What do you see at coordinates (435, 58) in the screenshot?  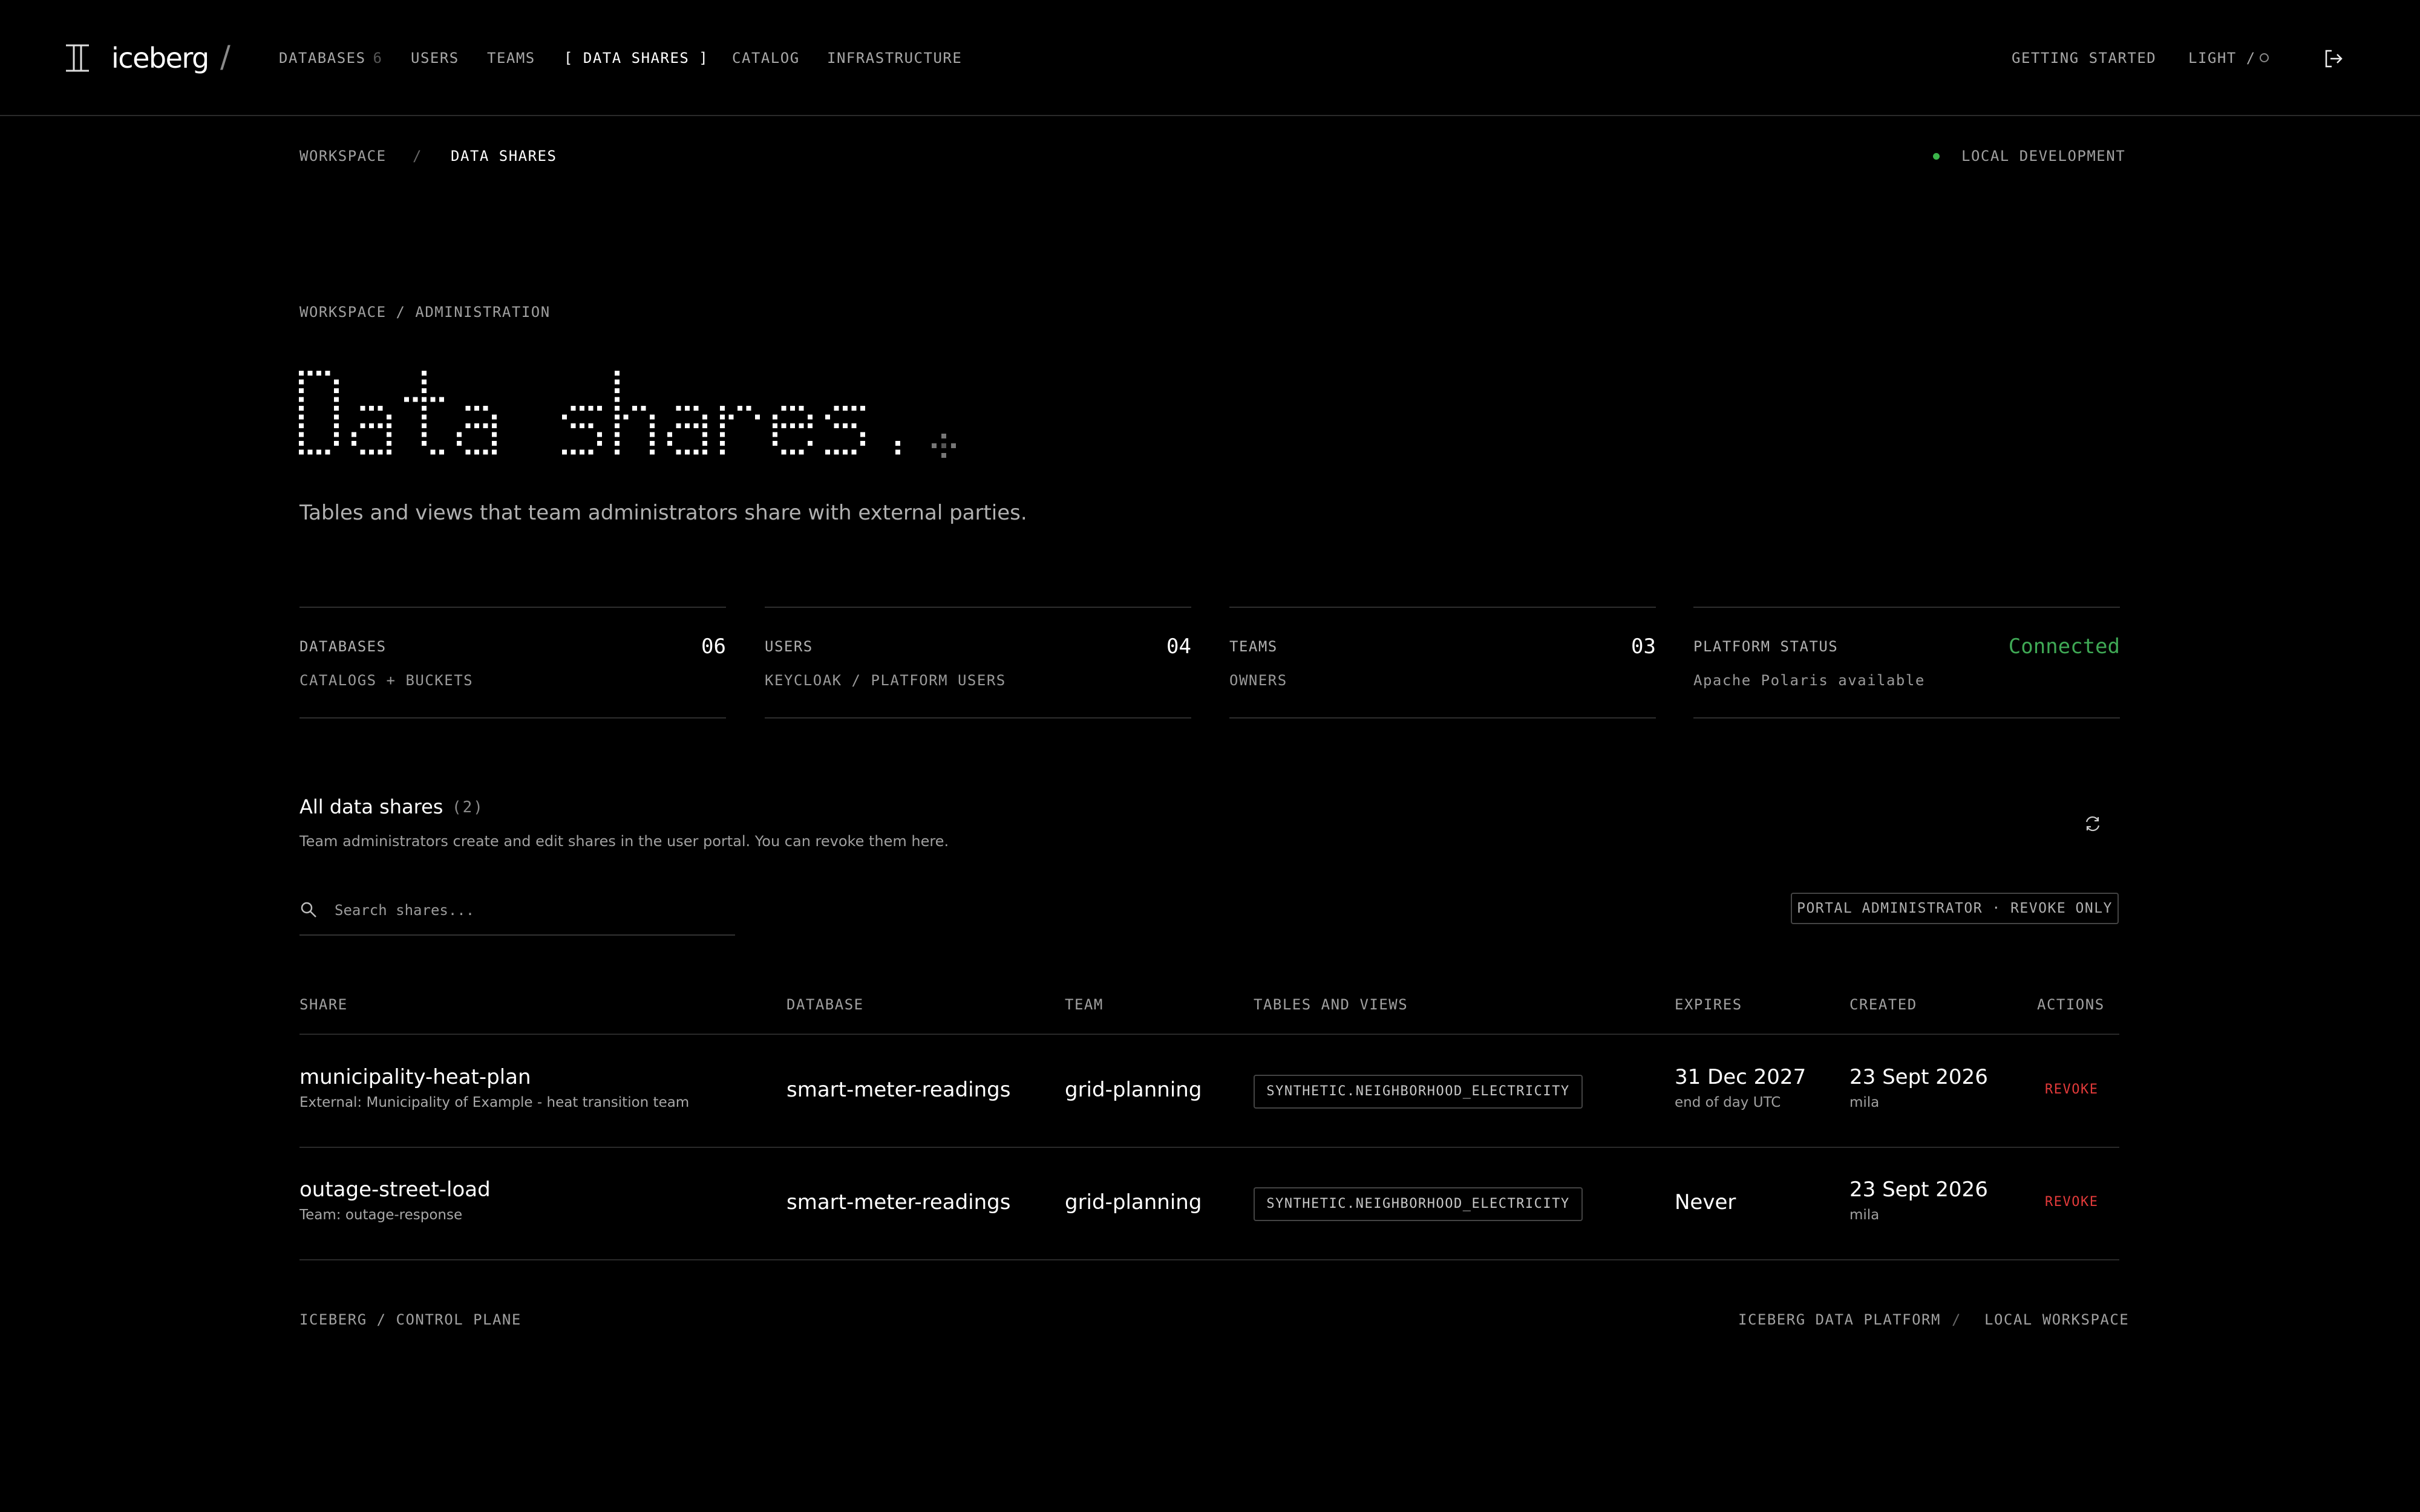 I see `nav-item-users: USERS` at bounding box center [435, 58].